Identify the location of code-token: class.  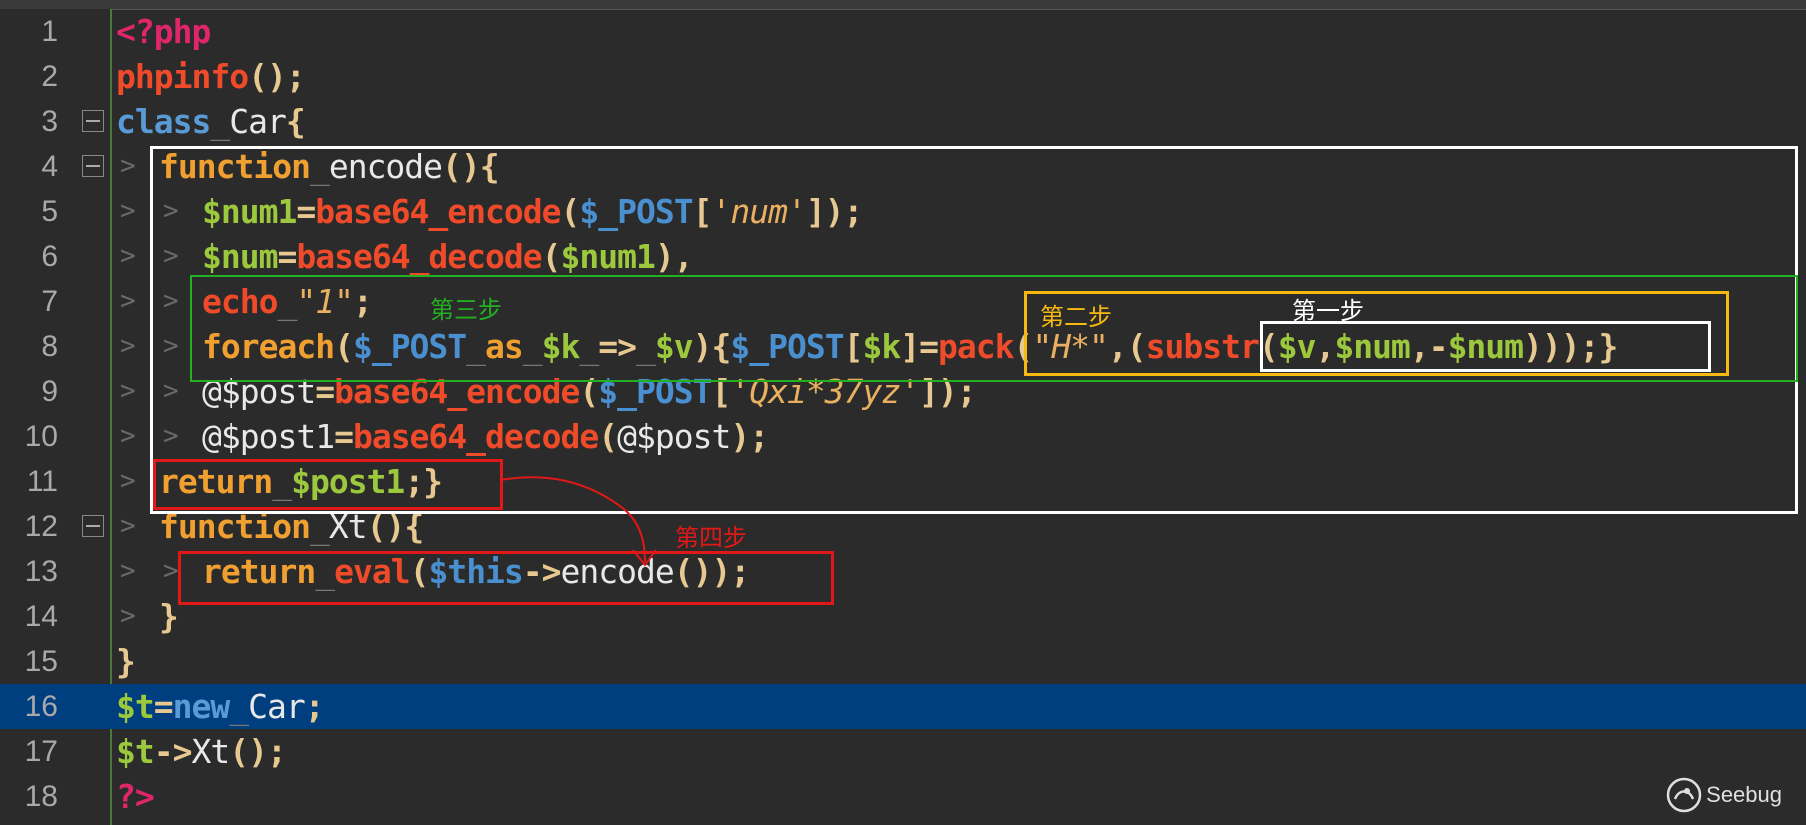
(163, 121).